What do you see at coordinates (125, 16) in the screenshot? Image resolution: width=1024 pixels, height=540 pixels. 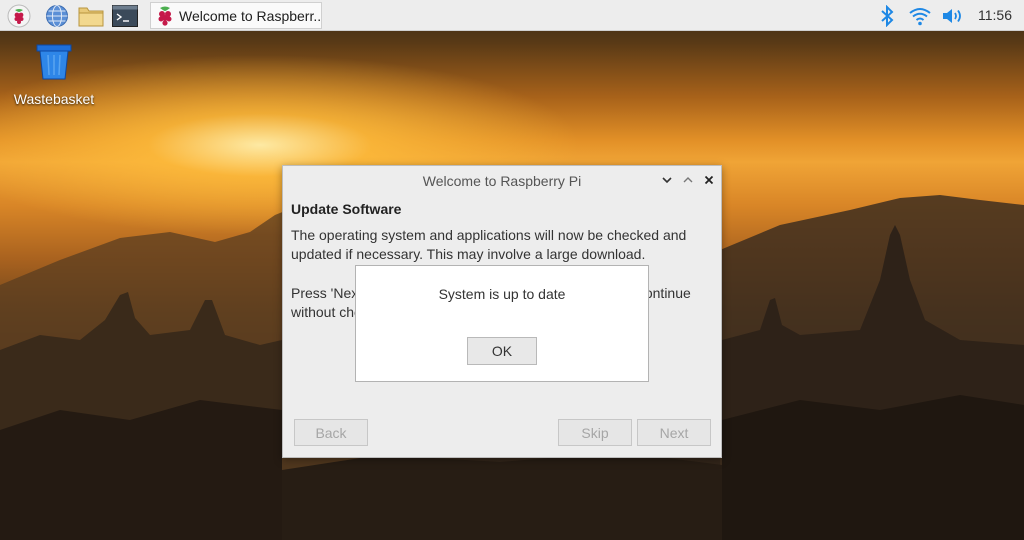 I see `terminal-icon` at bounding box center [125, 16].